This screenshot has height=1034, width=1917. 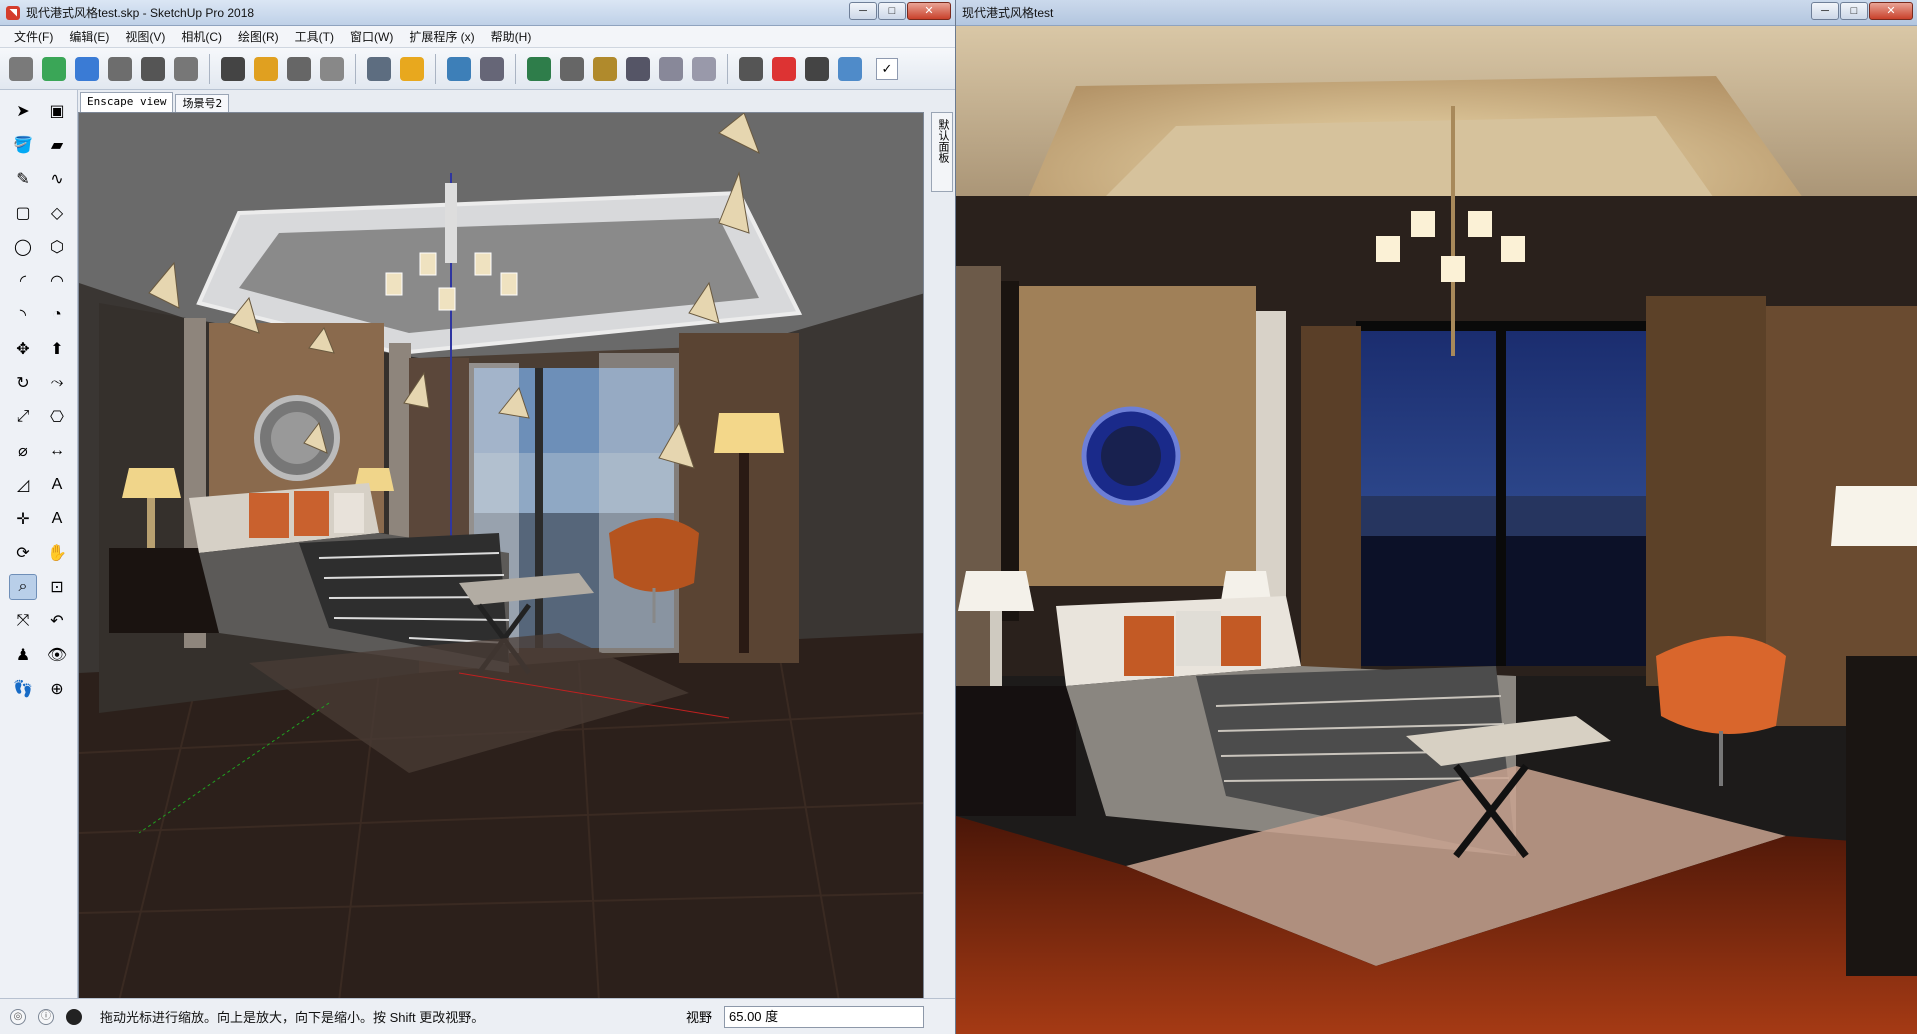 I want to click on refresh-icon, so click(x=54, y=69).